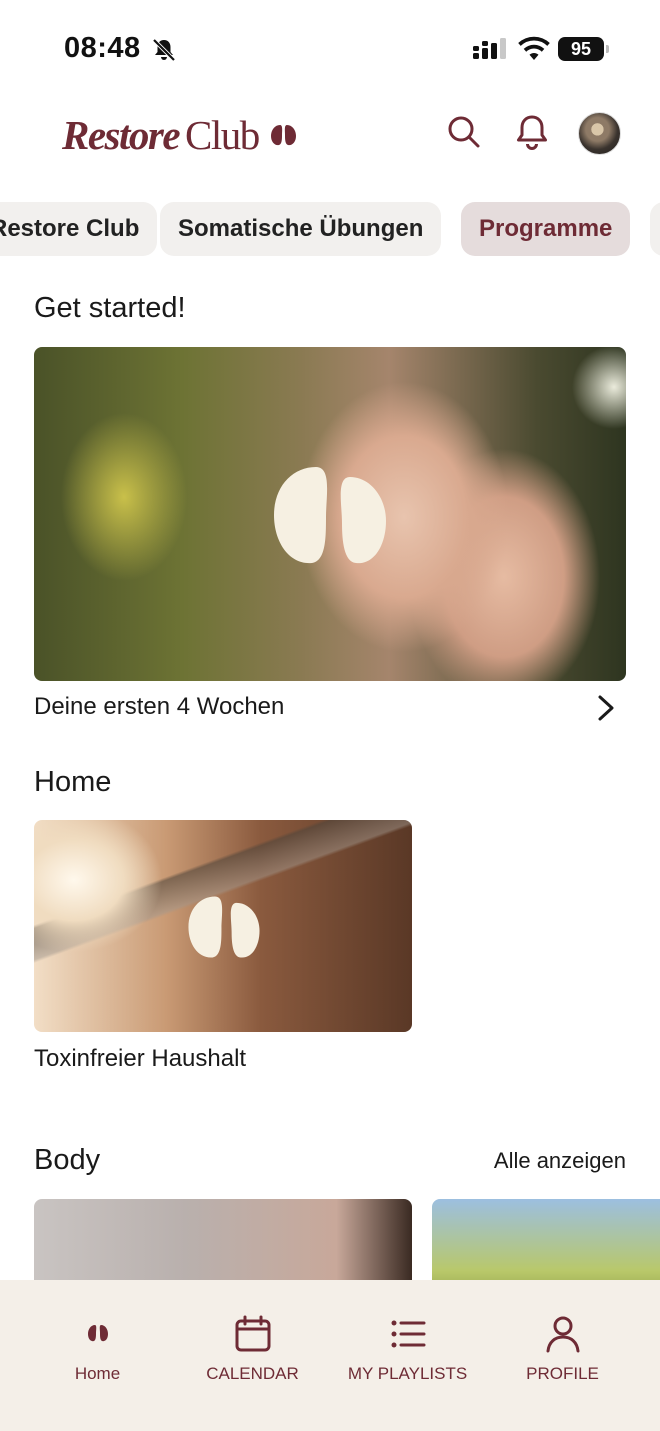  I want to click on bell-off-icon, so click(164, 50).